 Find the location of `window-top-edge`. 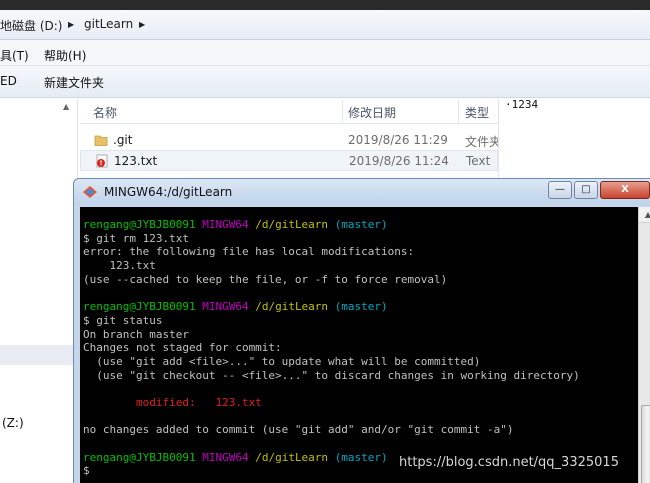

window-top-edge is located at coordinates (325, 5).